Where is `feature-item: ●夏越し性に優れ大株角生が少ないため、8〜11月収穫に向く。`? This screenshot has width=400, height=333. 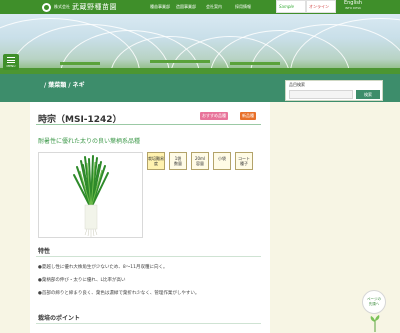 feature-item: ●夏越し性に優れ大株角生が少ないため、8〜11月収穫に向く。 is located at coordinates (103, 267).